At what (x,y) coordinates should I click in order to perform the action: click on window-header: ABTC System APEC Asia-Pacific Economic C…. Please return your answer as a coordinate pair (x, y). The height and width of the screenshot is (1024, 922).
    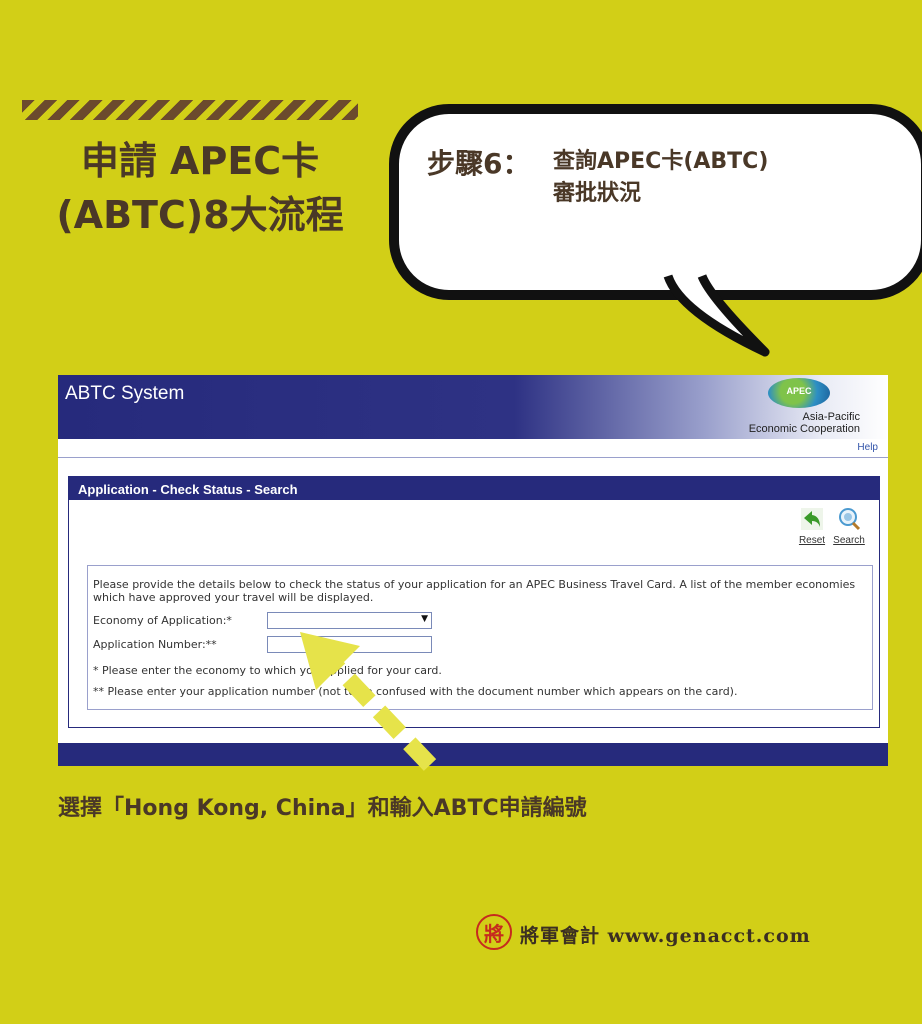
    Looking at the image, I should click on (473, 407).